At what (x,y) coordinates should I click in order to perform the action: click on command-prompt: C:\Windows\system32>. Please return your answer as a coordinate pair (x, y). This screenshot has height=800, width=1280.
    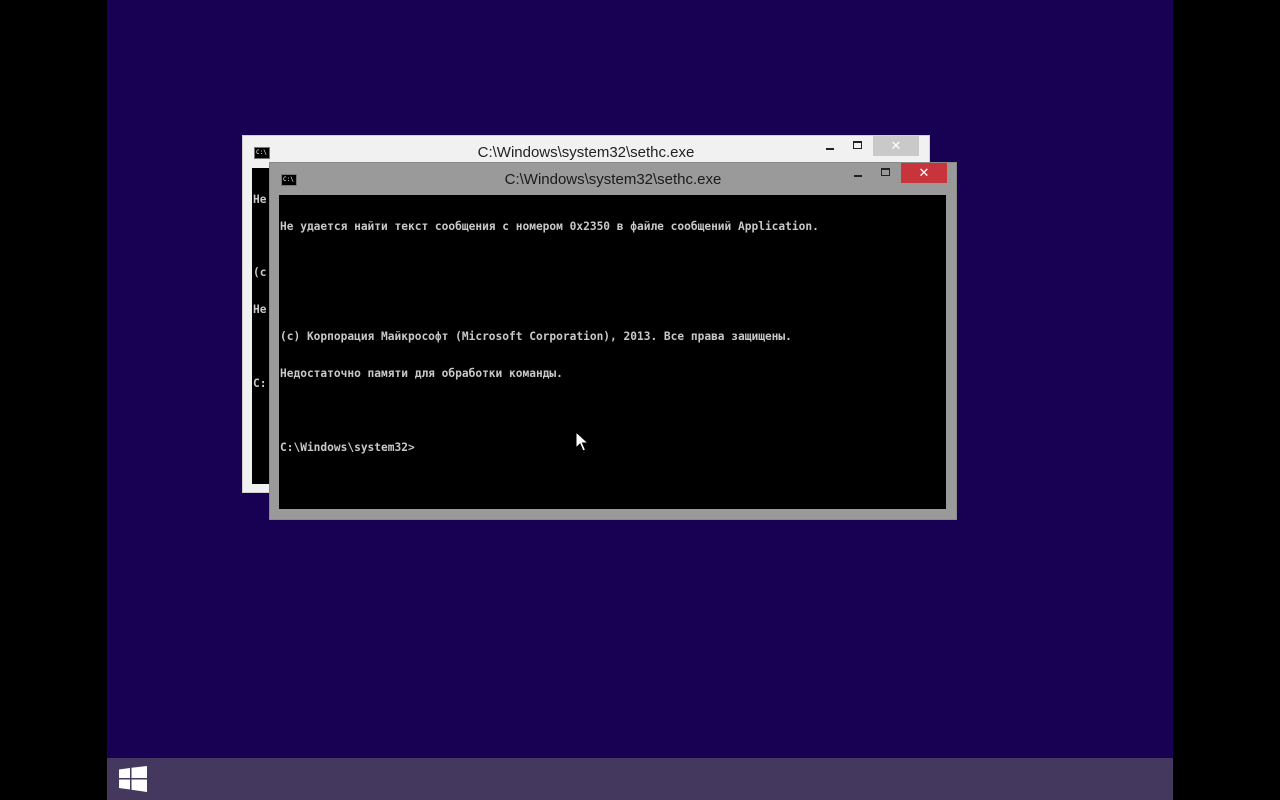
    Looking at the image, I should click on (613, 447).